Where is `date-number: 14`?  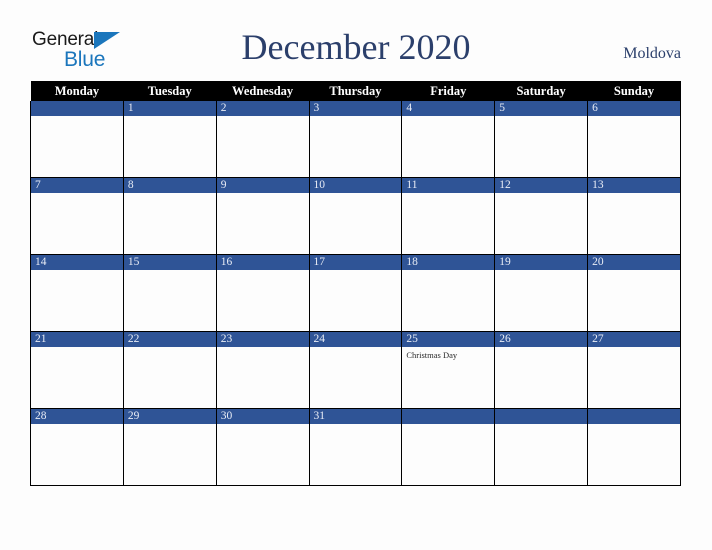 date-number: 14 is located at coordinates (77, 262).